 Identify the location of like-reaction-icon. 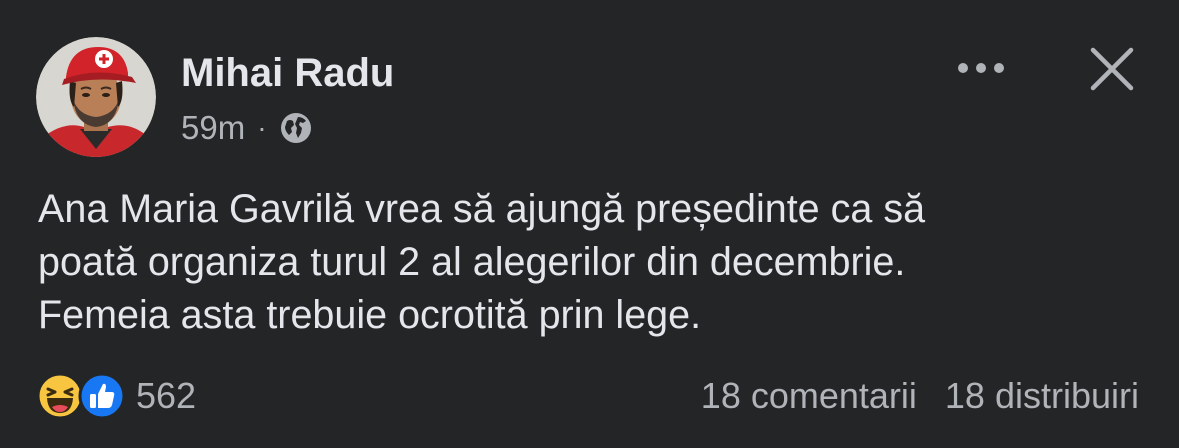
(102, 396).